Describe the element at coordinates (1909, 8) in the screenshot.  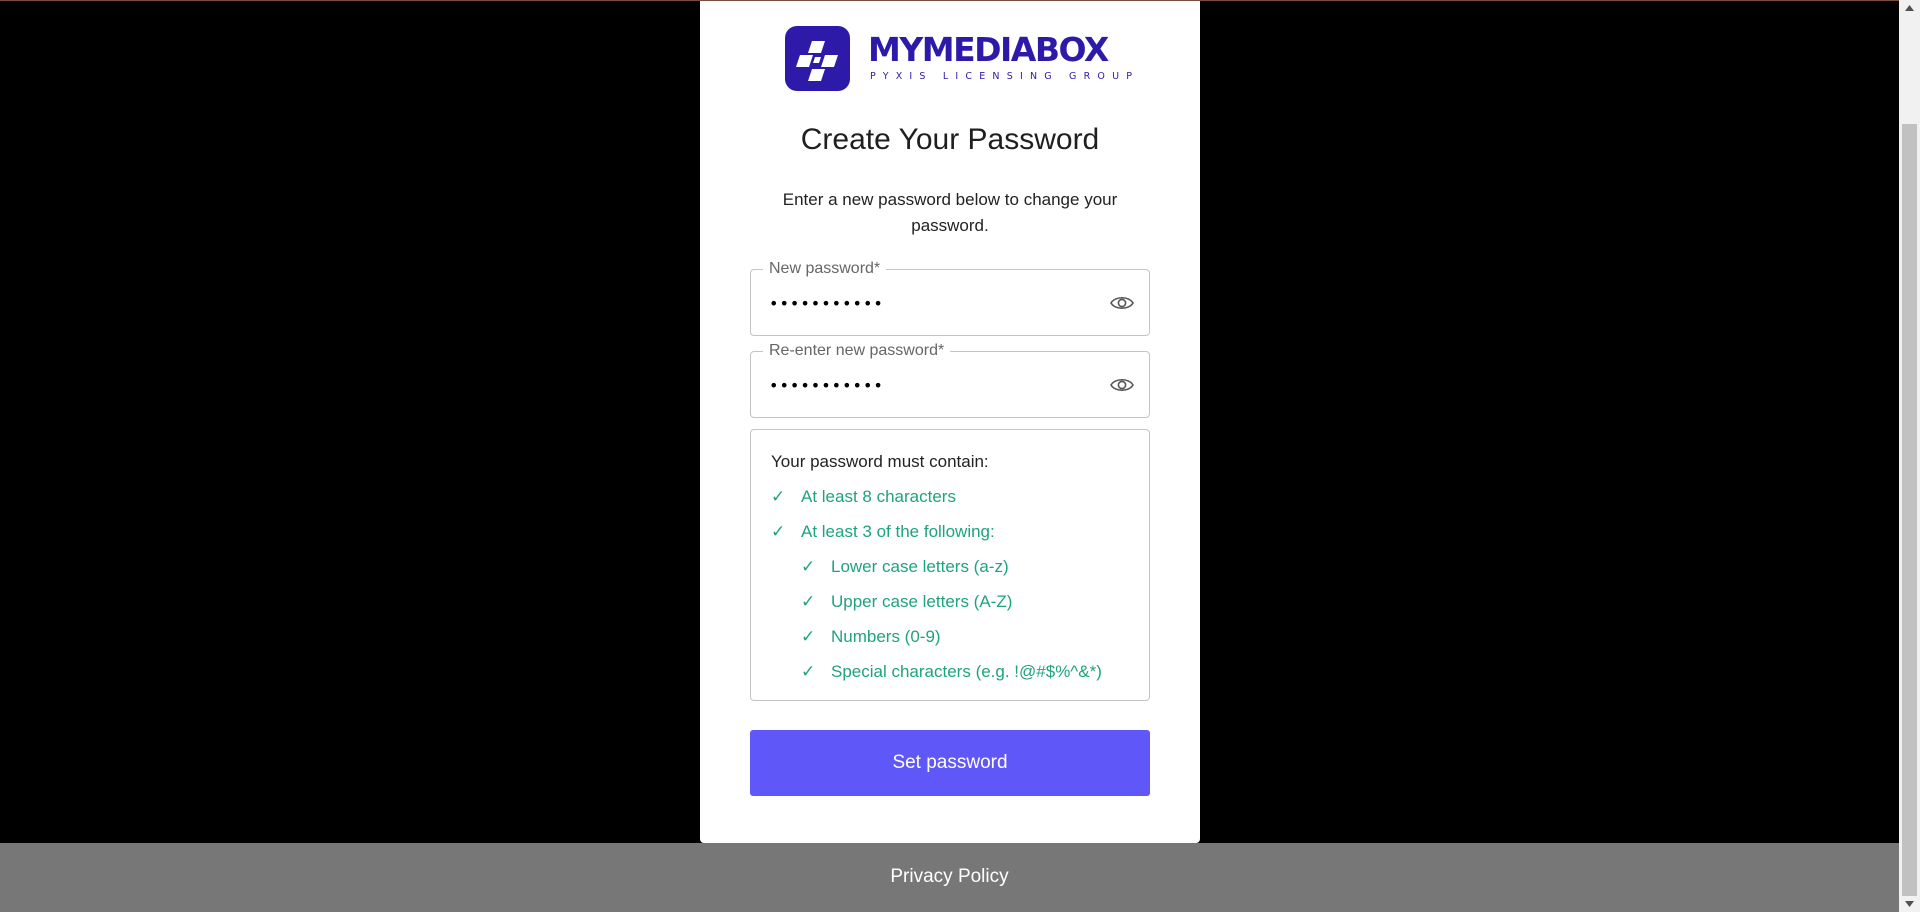
I see `scroll-up-icon` at that location.